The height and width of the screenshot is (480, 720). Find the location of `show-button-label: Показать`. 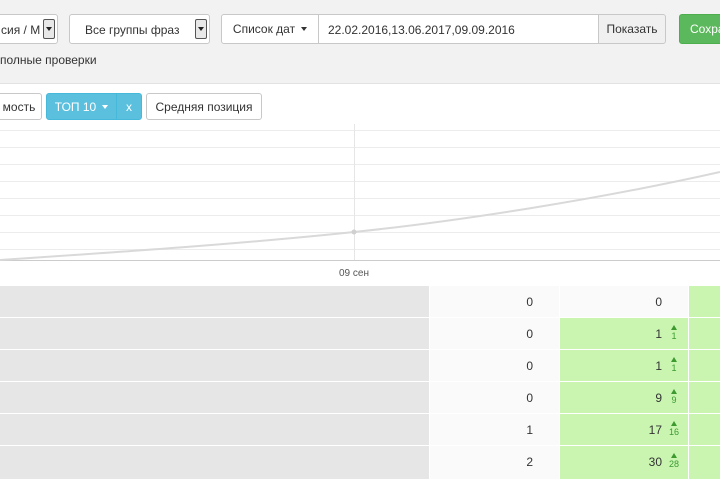

show-button-label: Показать is located at coordinates (632, 29).